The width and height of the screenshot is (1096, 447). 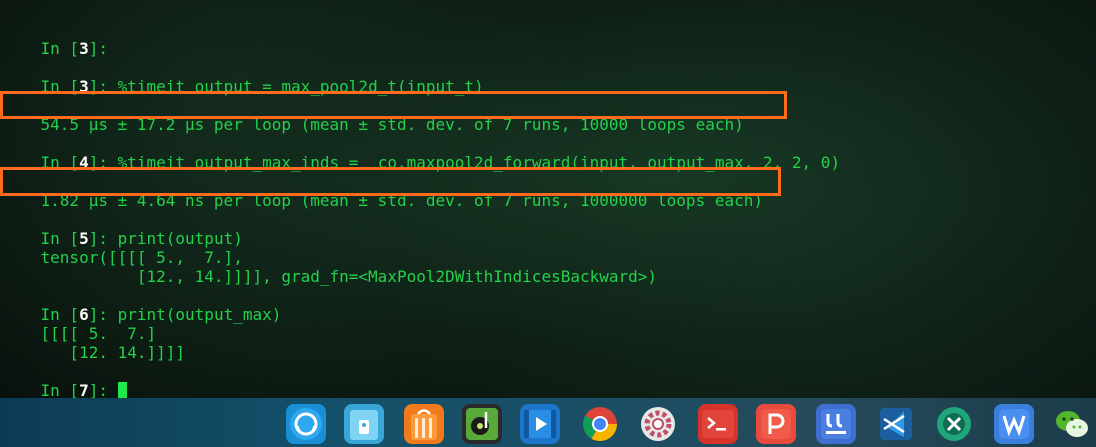 What do you see at coordinates (364, 424) in the screenshot?
I see `file-manager-icon` at bounding box center [364, 424].